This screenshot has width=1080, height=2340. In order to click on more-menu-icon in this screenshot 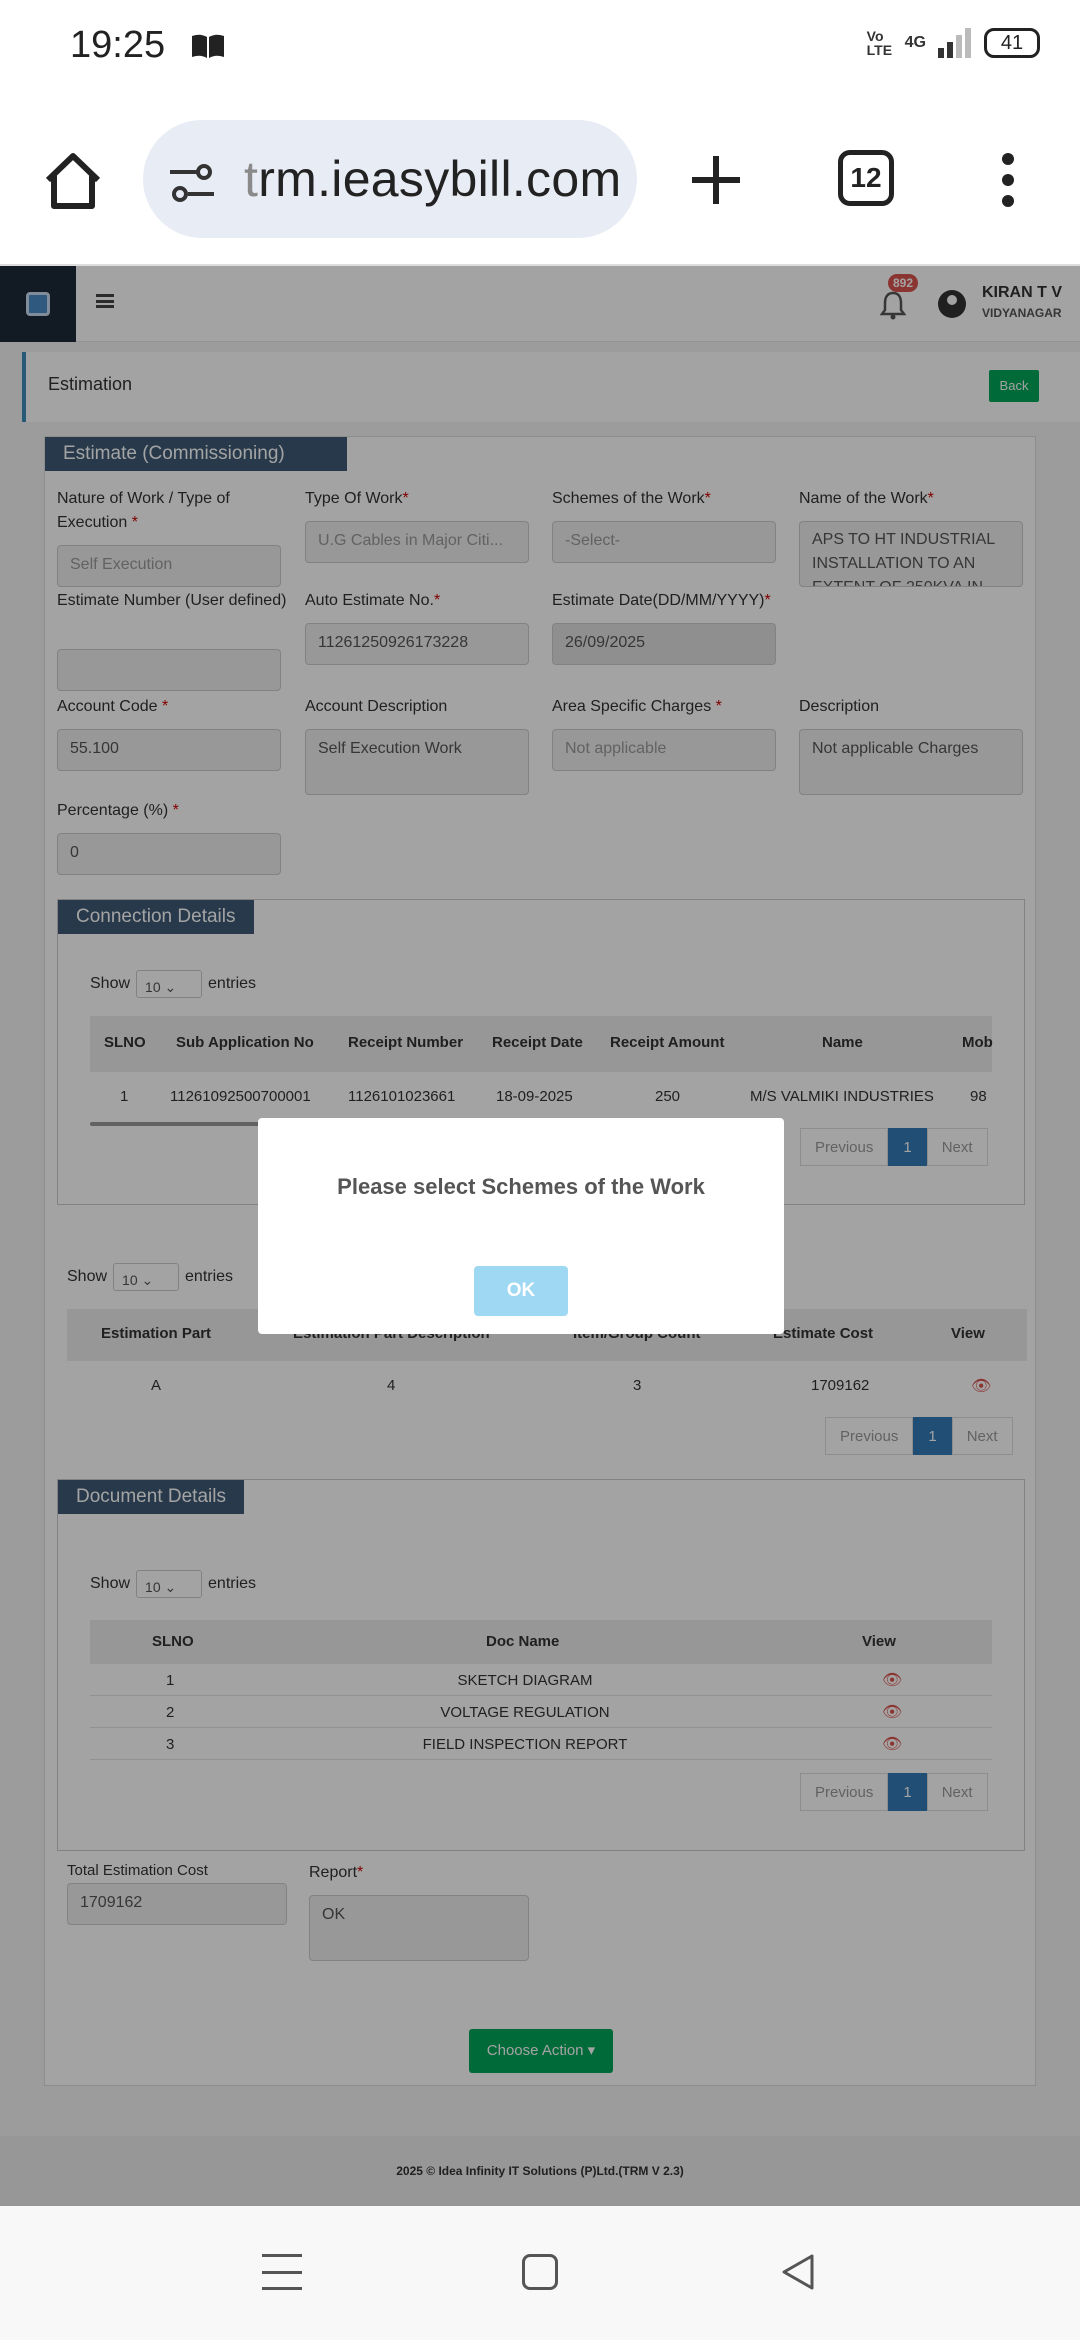, I will do `click(1008, 180)`.